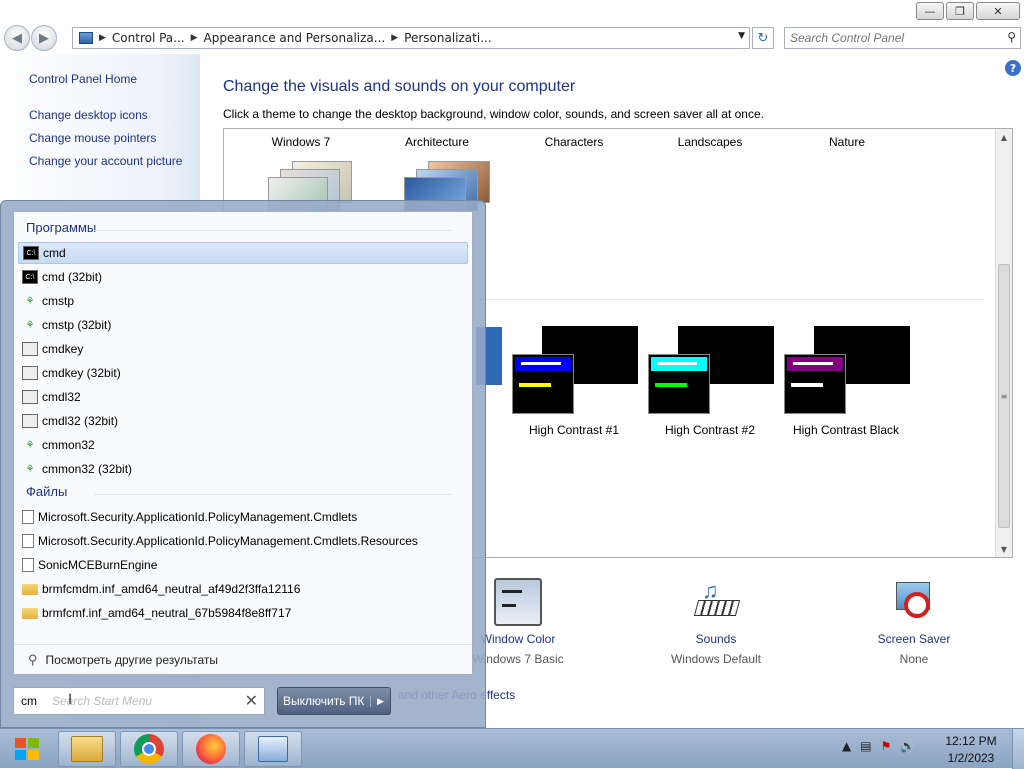 The image size is (1024, 769). I want to click on screen-saver-item: Screen Saver None, so click(914, 622).